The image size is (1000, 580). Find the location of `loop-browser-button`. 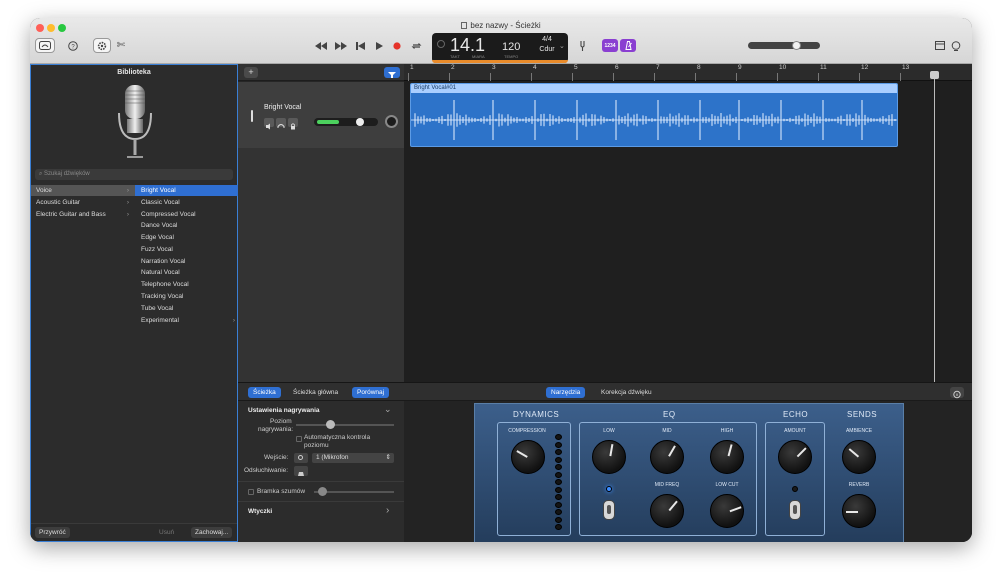

loop-browser-button is located at coordinates (956, 45).